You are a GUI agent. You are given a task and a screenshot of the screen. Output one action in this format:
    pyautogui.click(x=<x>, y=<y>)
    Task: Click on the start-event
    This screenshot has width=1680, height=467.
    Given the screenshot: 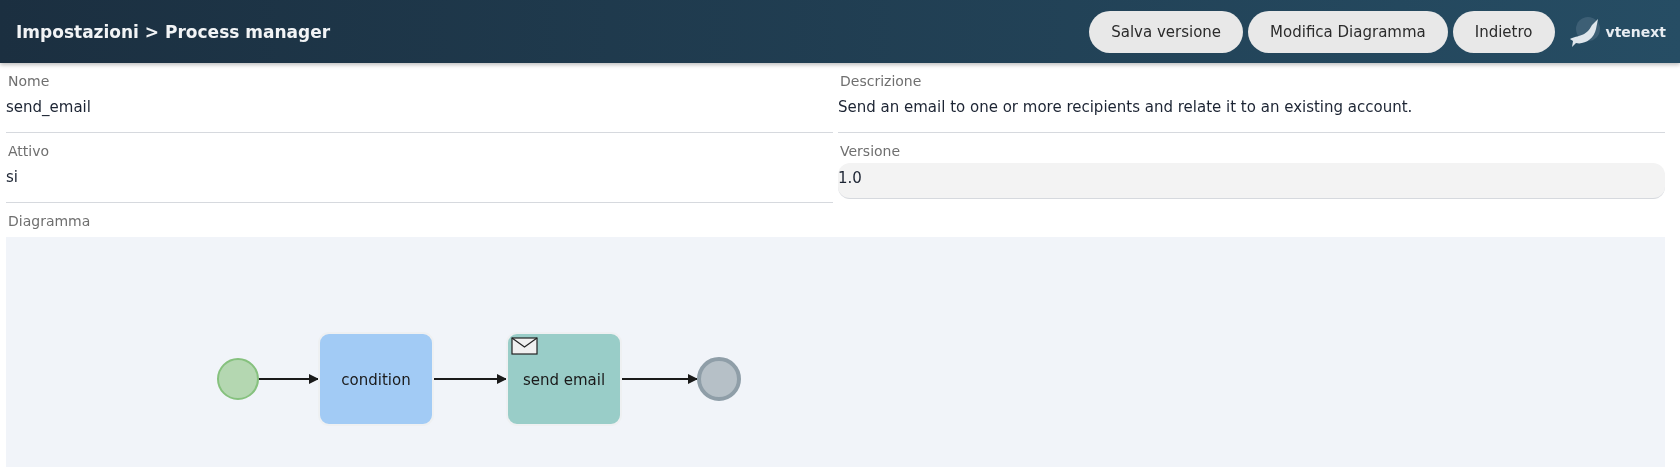 What is the action you would take?
    pyautogui.click(x=238, y=379)
    